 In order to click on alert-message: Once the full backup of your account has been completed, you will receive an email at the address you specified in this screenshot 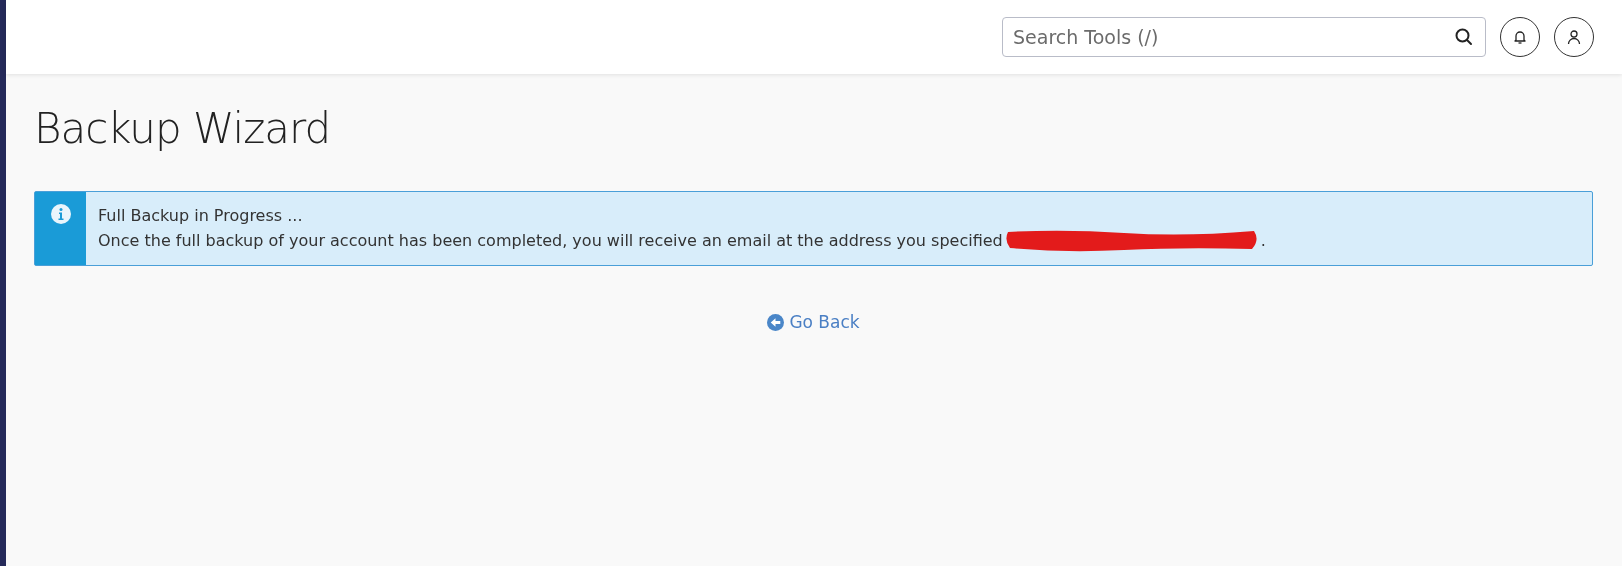, I will do `click(550, 240)`.